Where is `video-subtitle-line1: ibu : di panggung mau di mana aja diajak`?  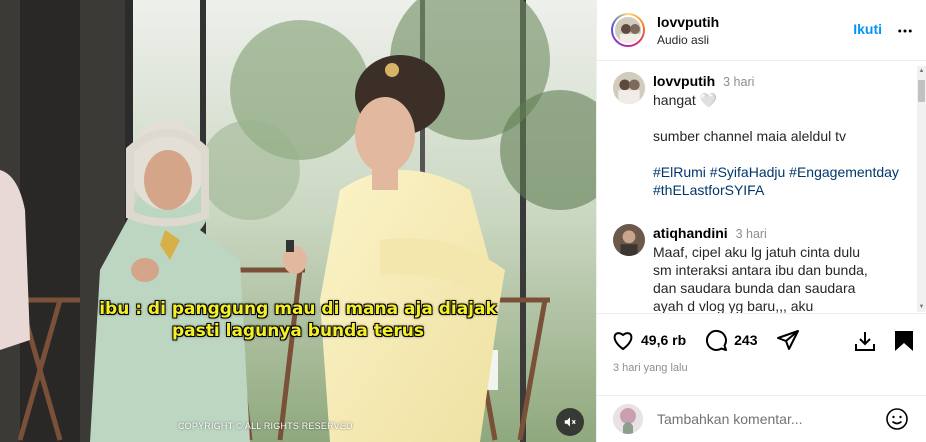
video-subtitle-line1: ibu : di panggung mau di mana aja diajak is located at coordinates (298, 309).